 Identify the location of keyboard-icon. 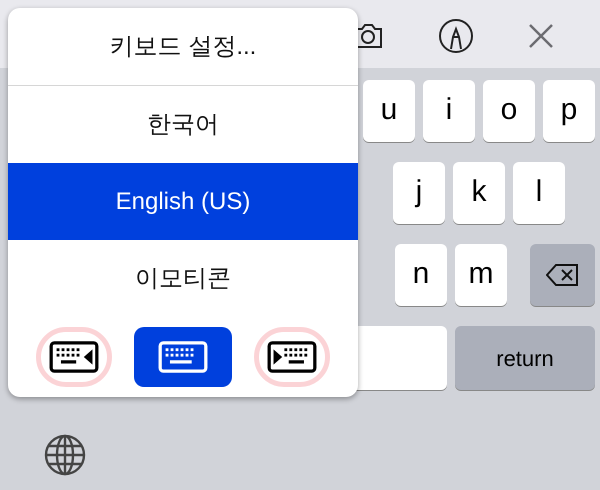
(183, 357).